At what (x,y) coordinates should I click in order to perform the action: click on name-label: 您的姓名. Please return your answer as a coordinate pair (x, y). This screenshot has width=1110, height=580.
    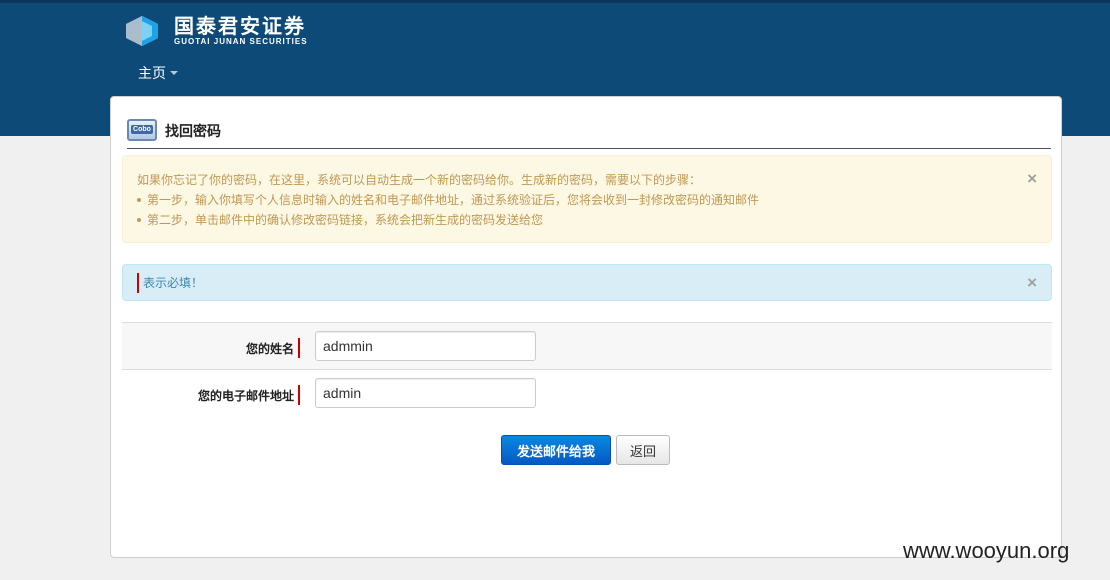
    Looking at the image, I should click on (273, 348).